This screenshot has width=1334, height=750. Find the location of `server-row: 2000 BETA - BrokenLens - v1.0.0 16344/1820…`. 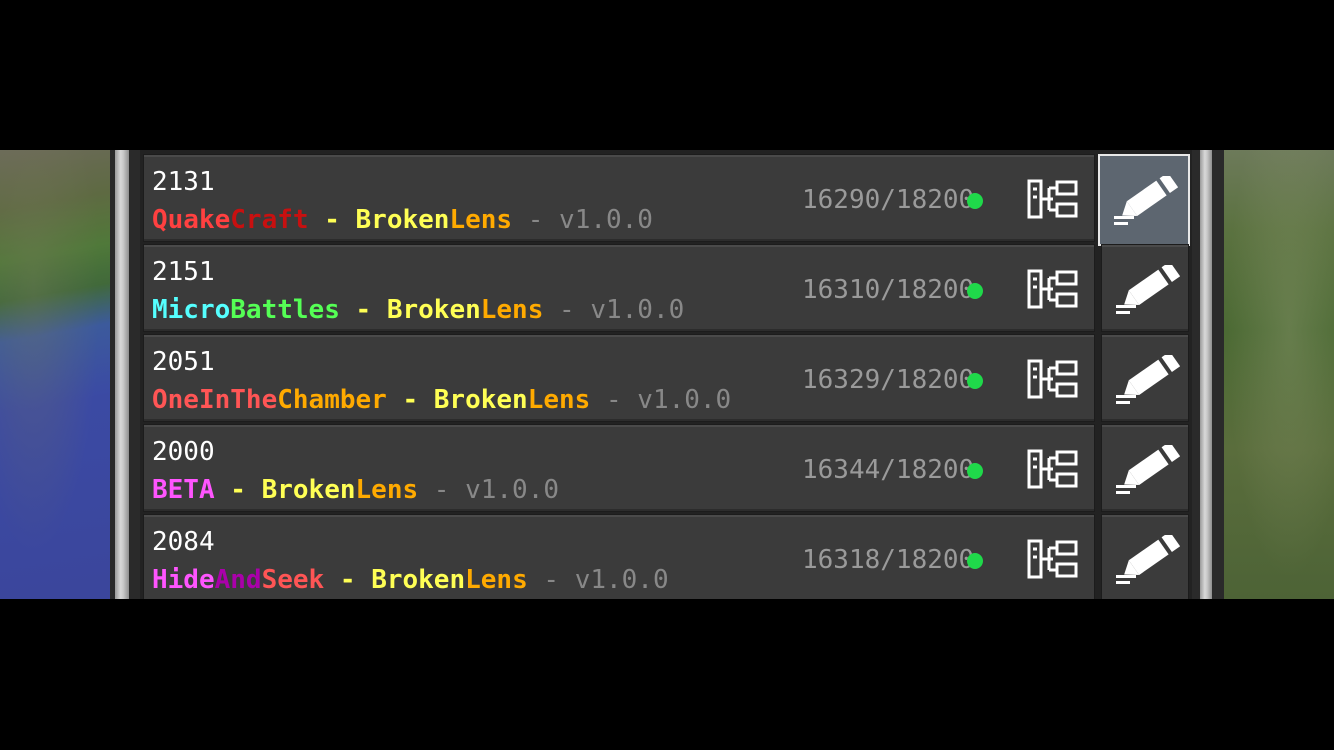

server-row: 2000 BETA - BrokenLens - v1.0.0 16344/1820… is located at coordinates (619, 468).